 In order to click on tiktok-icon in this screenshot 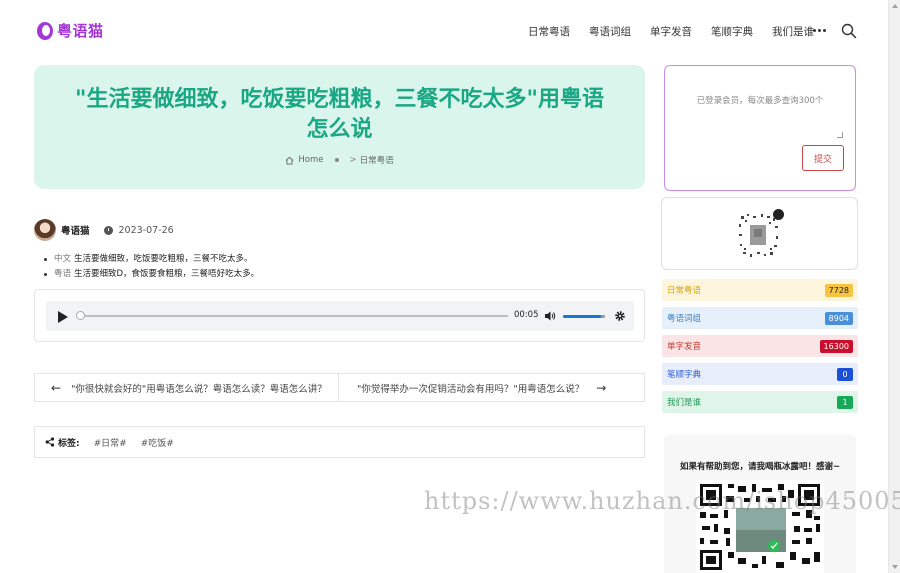, I will do `click(778, 214)`.